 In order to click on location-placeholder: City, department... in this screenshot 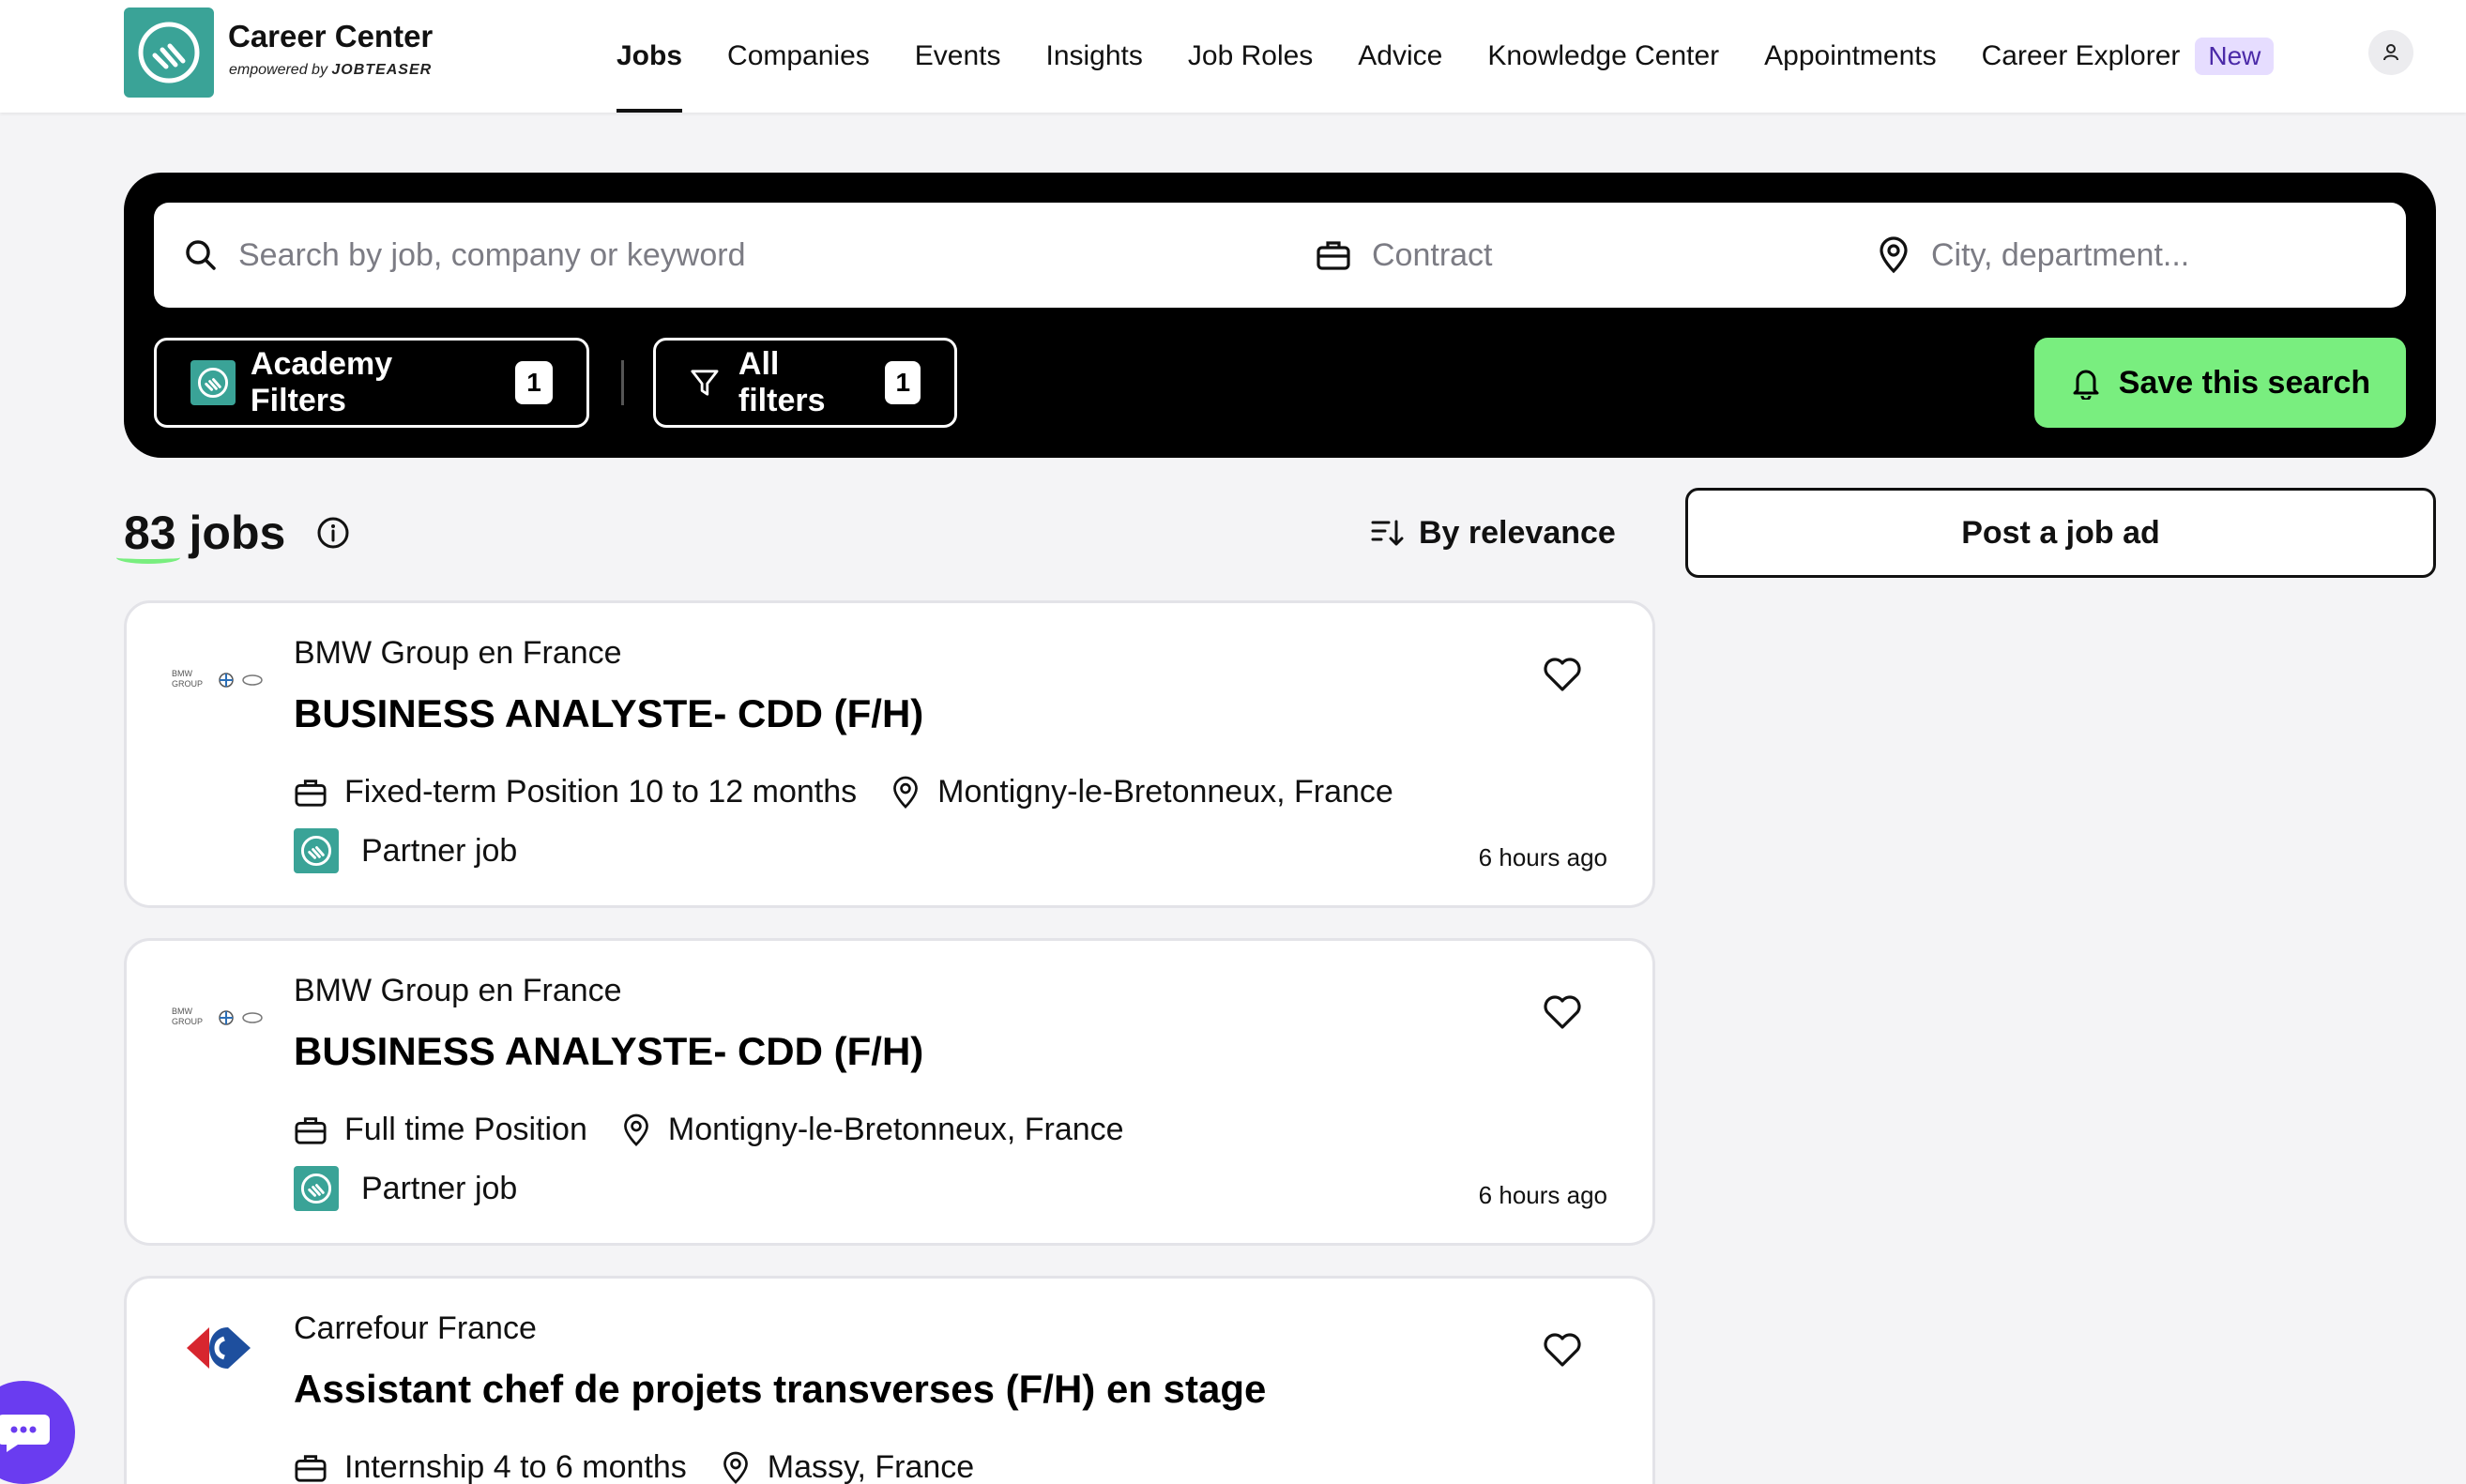, I will do `click(2060, 255)`.